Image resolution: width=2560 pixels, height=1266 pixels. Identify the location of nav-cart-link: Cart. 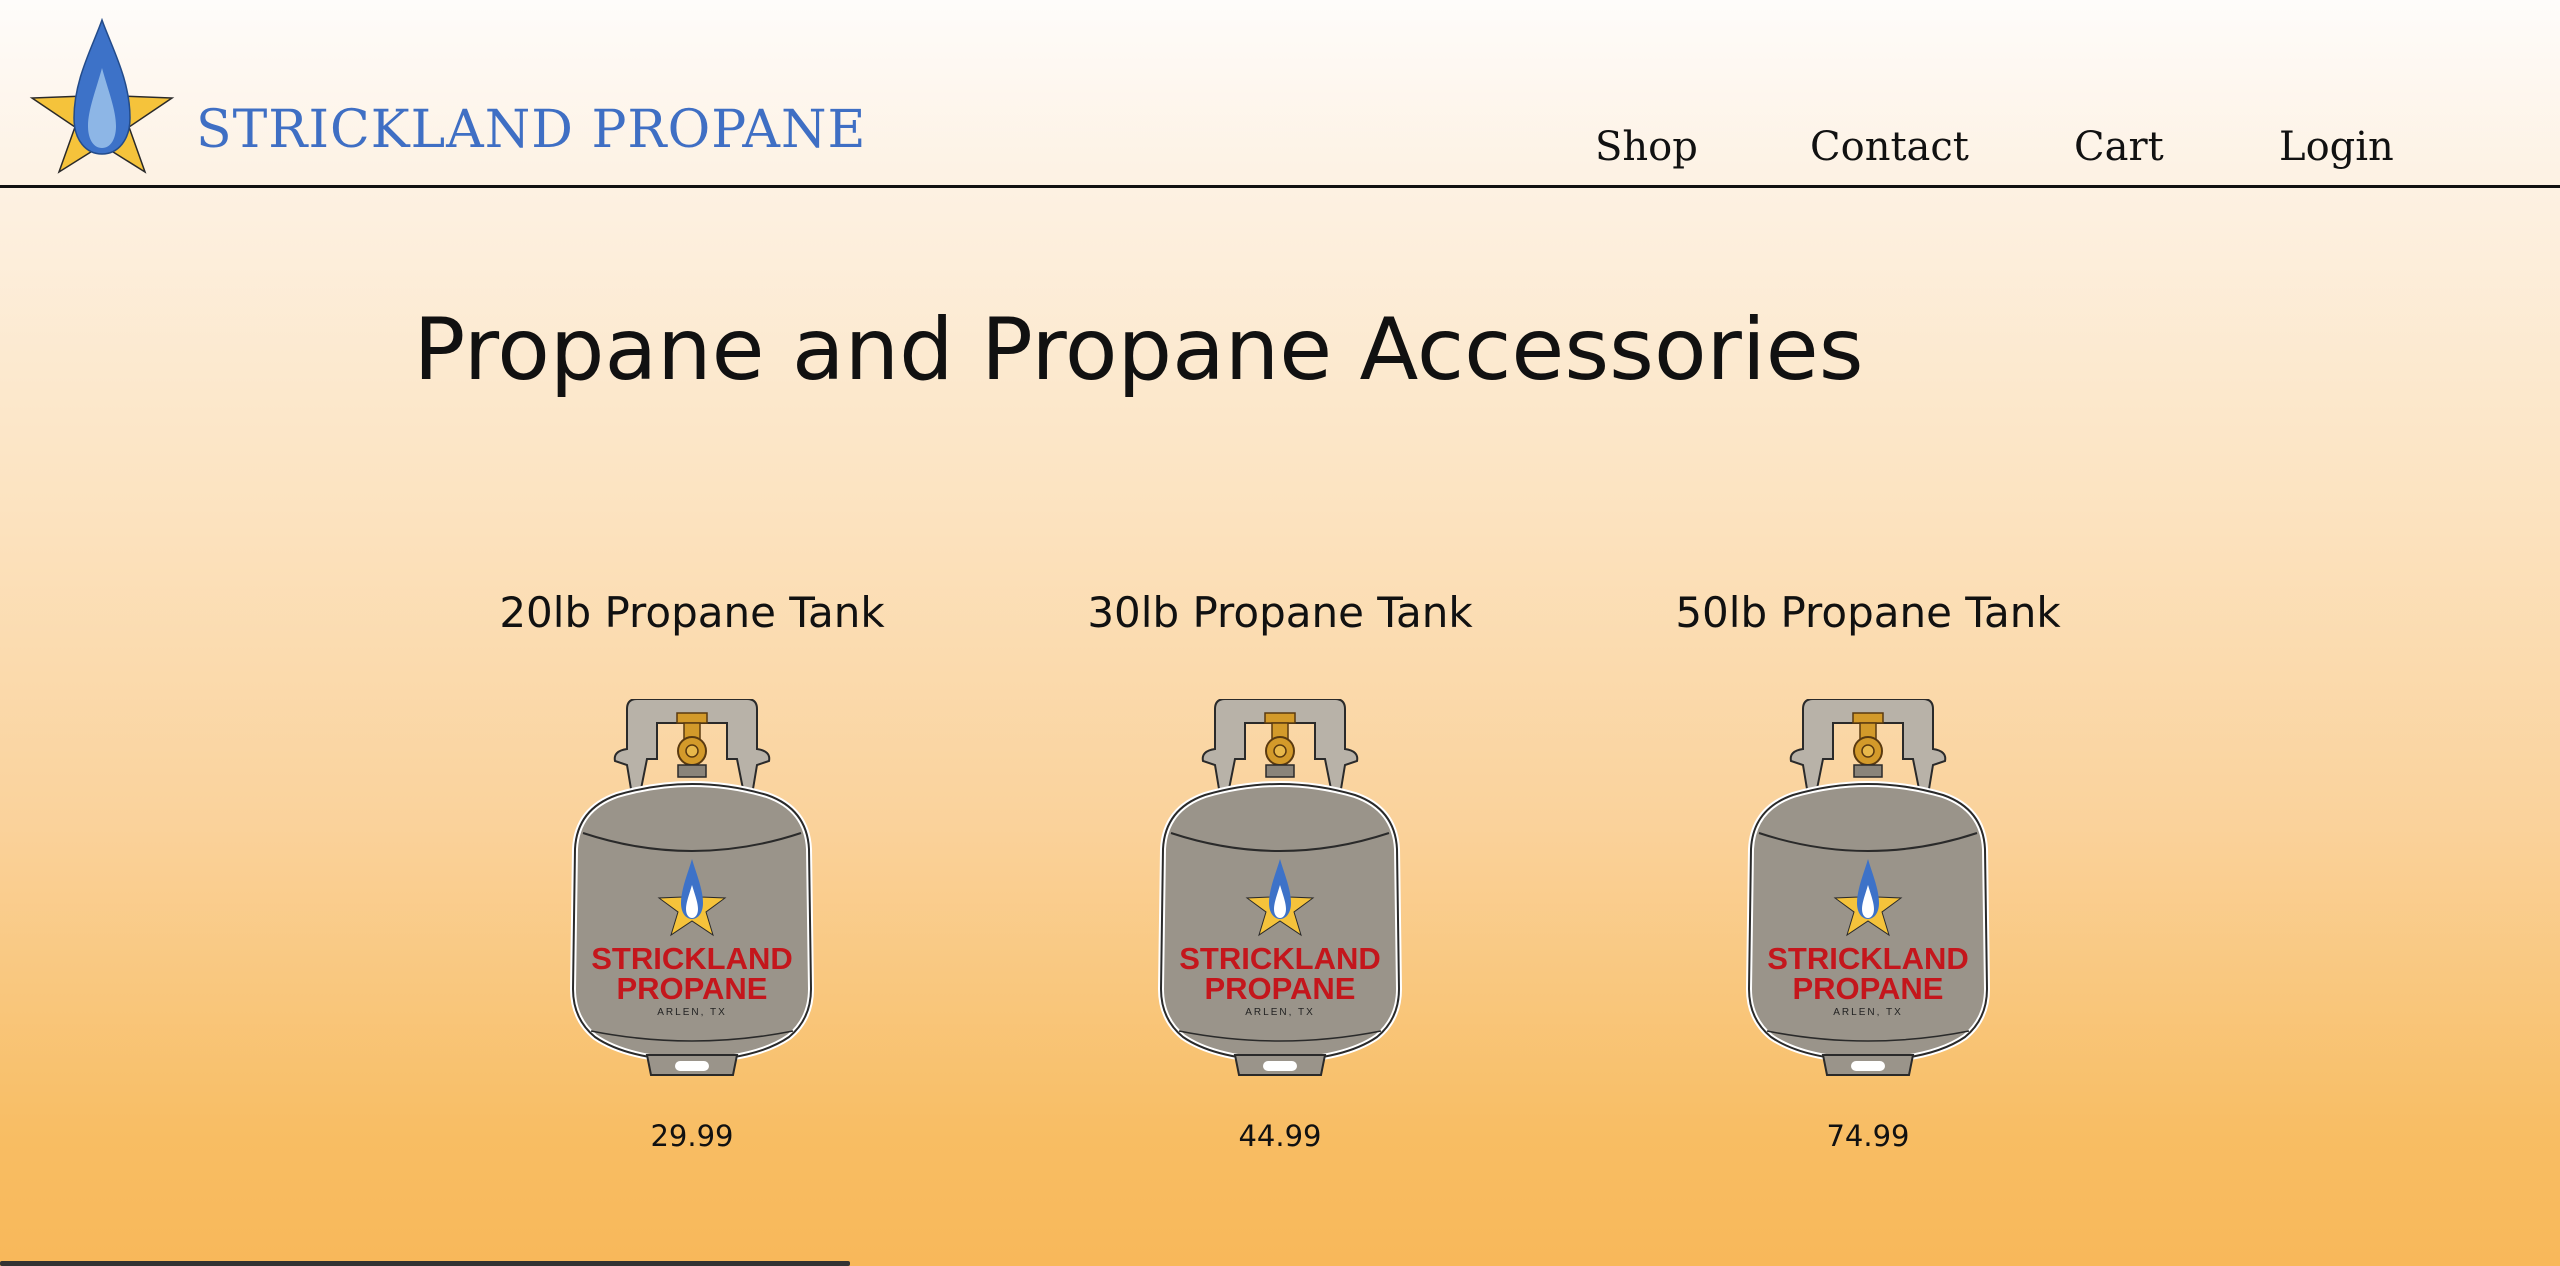
(2119, 147).